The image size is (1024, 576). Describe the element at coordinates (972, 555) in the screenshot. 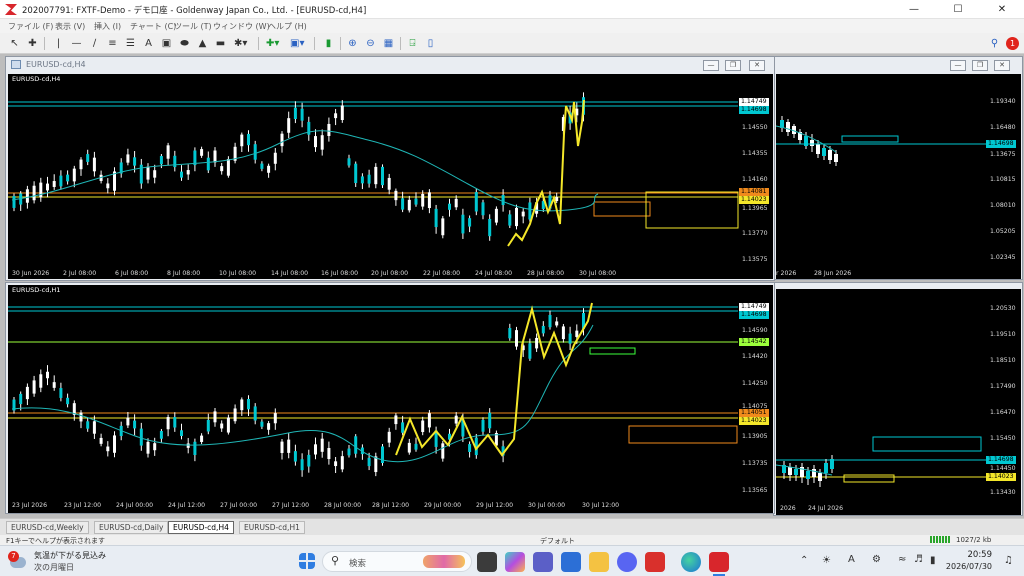

I see `clock-time: 20:59` at that location.